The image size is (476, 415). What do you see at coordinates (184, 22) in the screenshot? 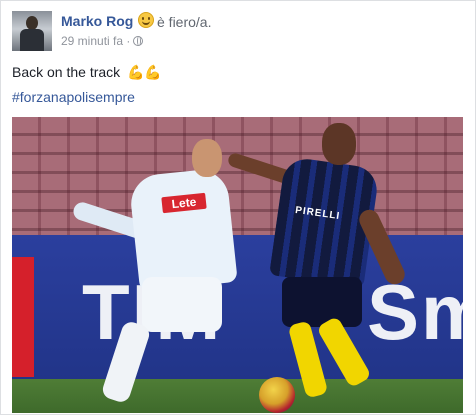
I see `feeling-text: è fiero/a.` at bounding box center [184, 22].